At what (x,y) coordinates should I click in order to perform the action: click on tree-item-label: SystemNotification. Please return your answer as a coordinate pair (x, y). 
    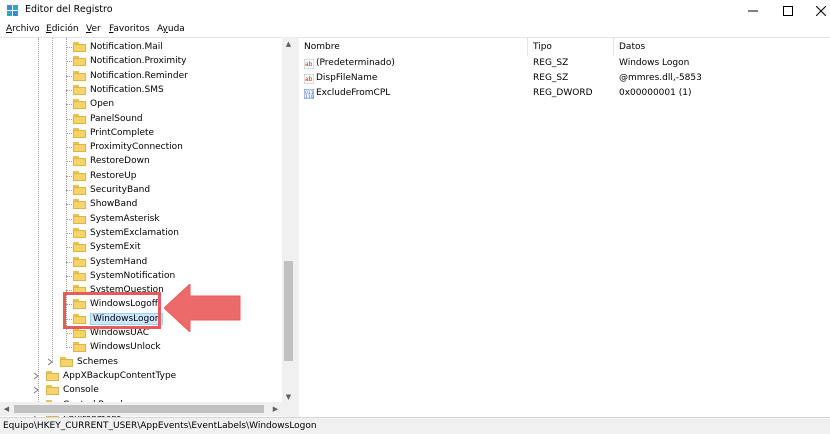
    Looking at the image, I should click on (133, 275).